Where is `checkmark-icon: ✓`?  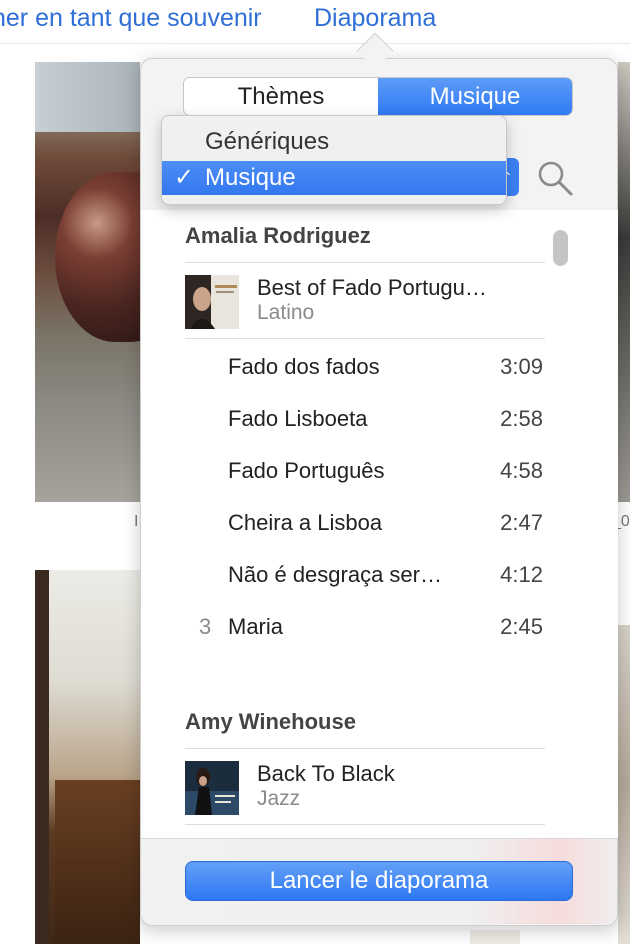
checkmark-icon: ✓ is located at coordinates (184, 177).